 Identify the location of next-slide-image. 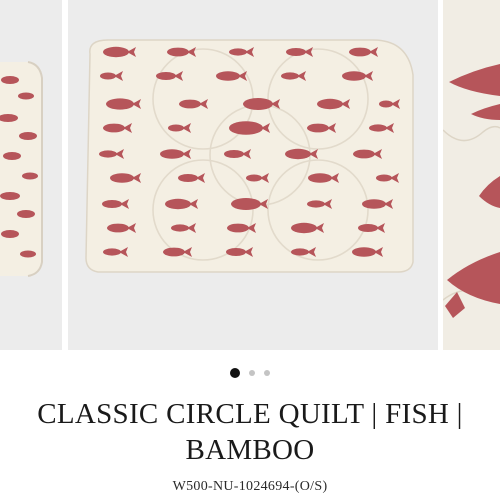
(471, 175).